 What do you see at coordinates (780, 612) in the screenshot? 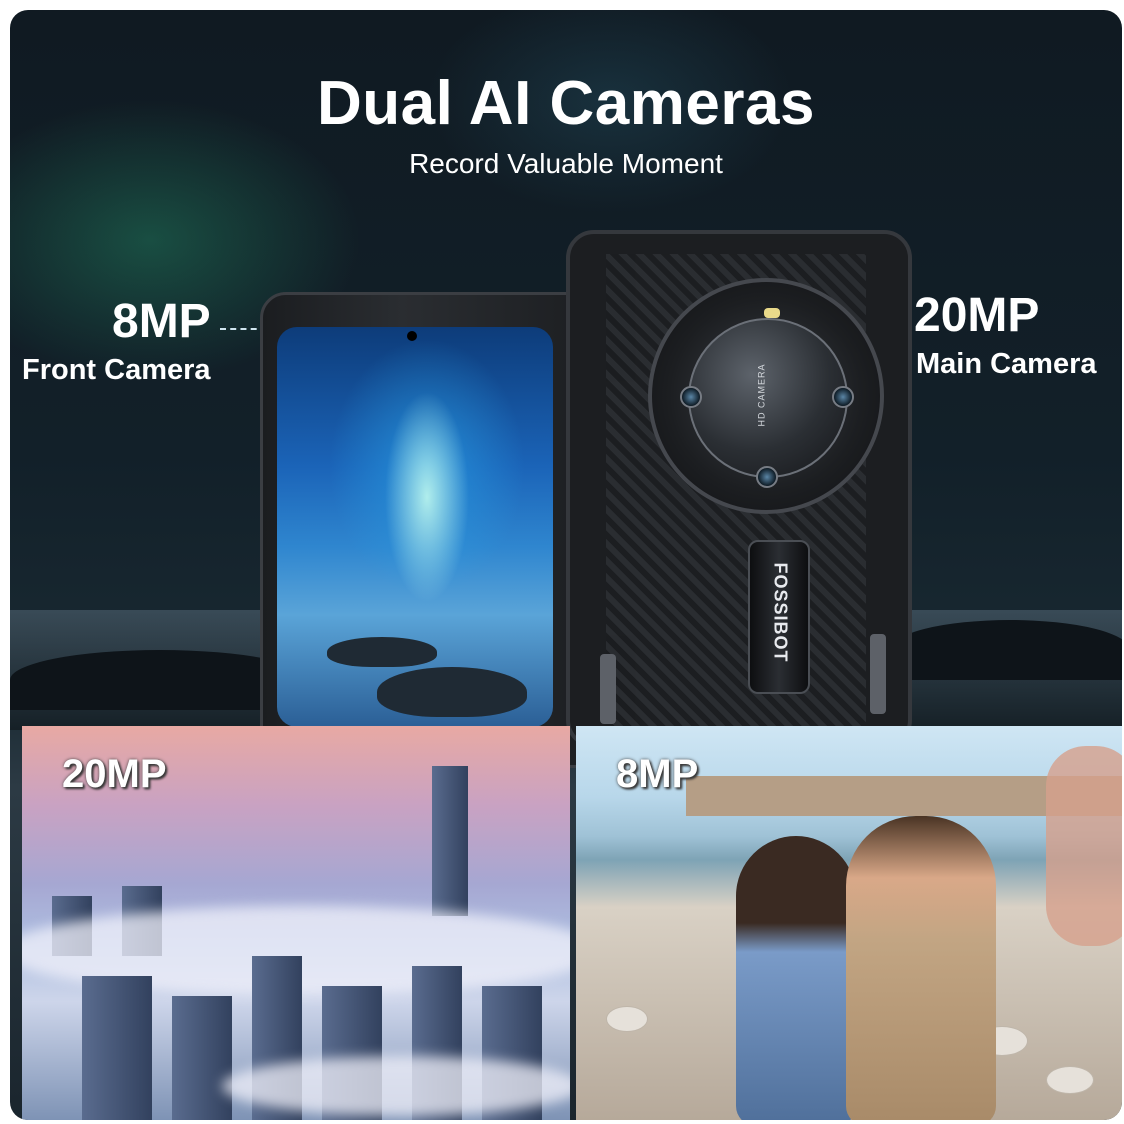
I see `brand-logo: FOSSIBOT` at bounding box center [780, 612].